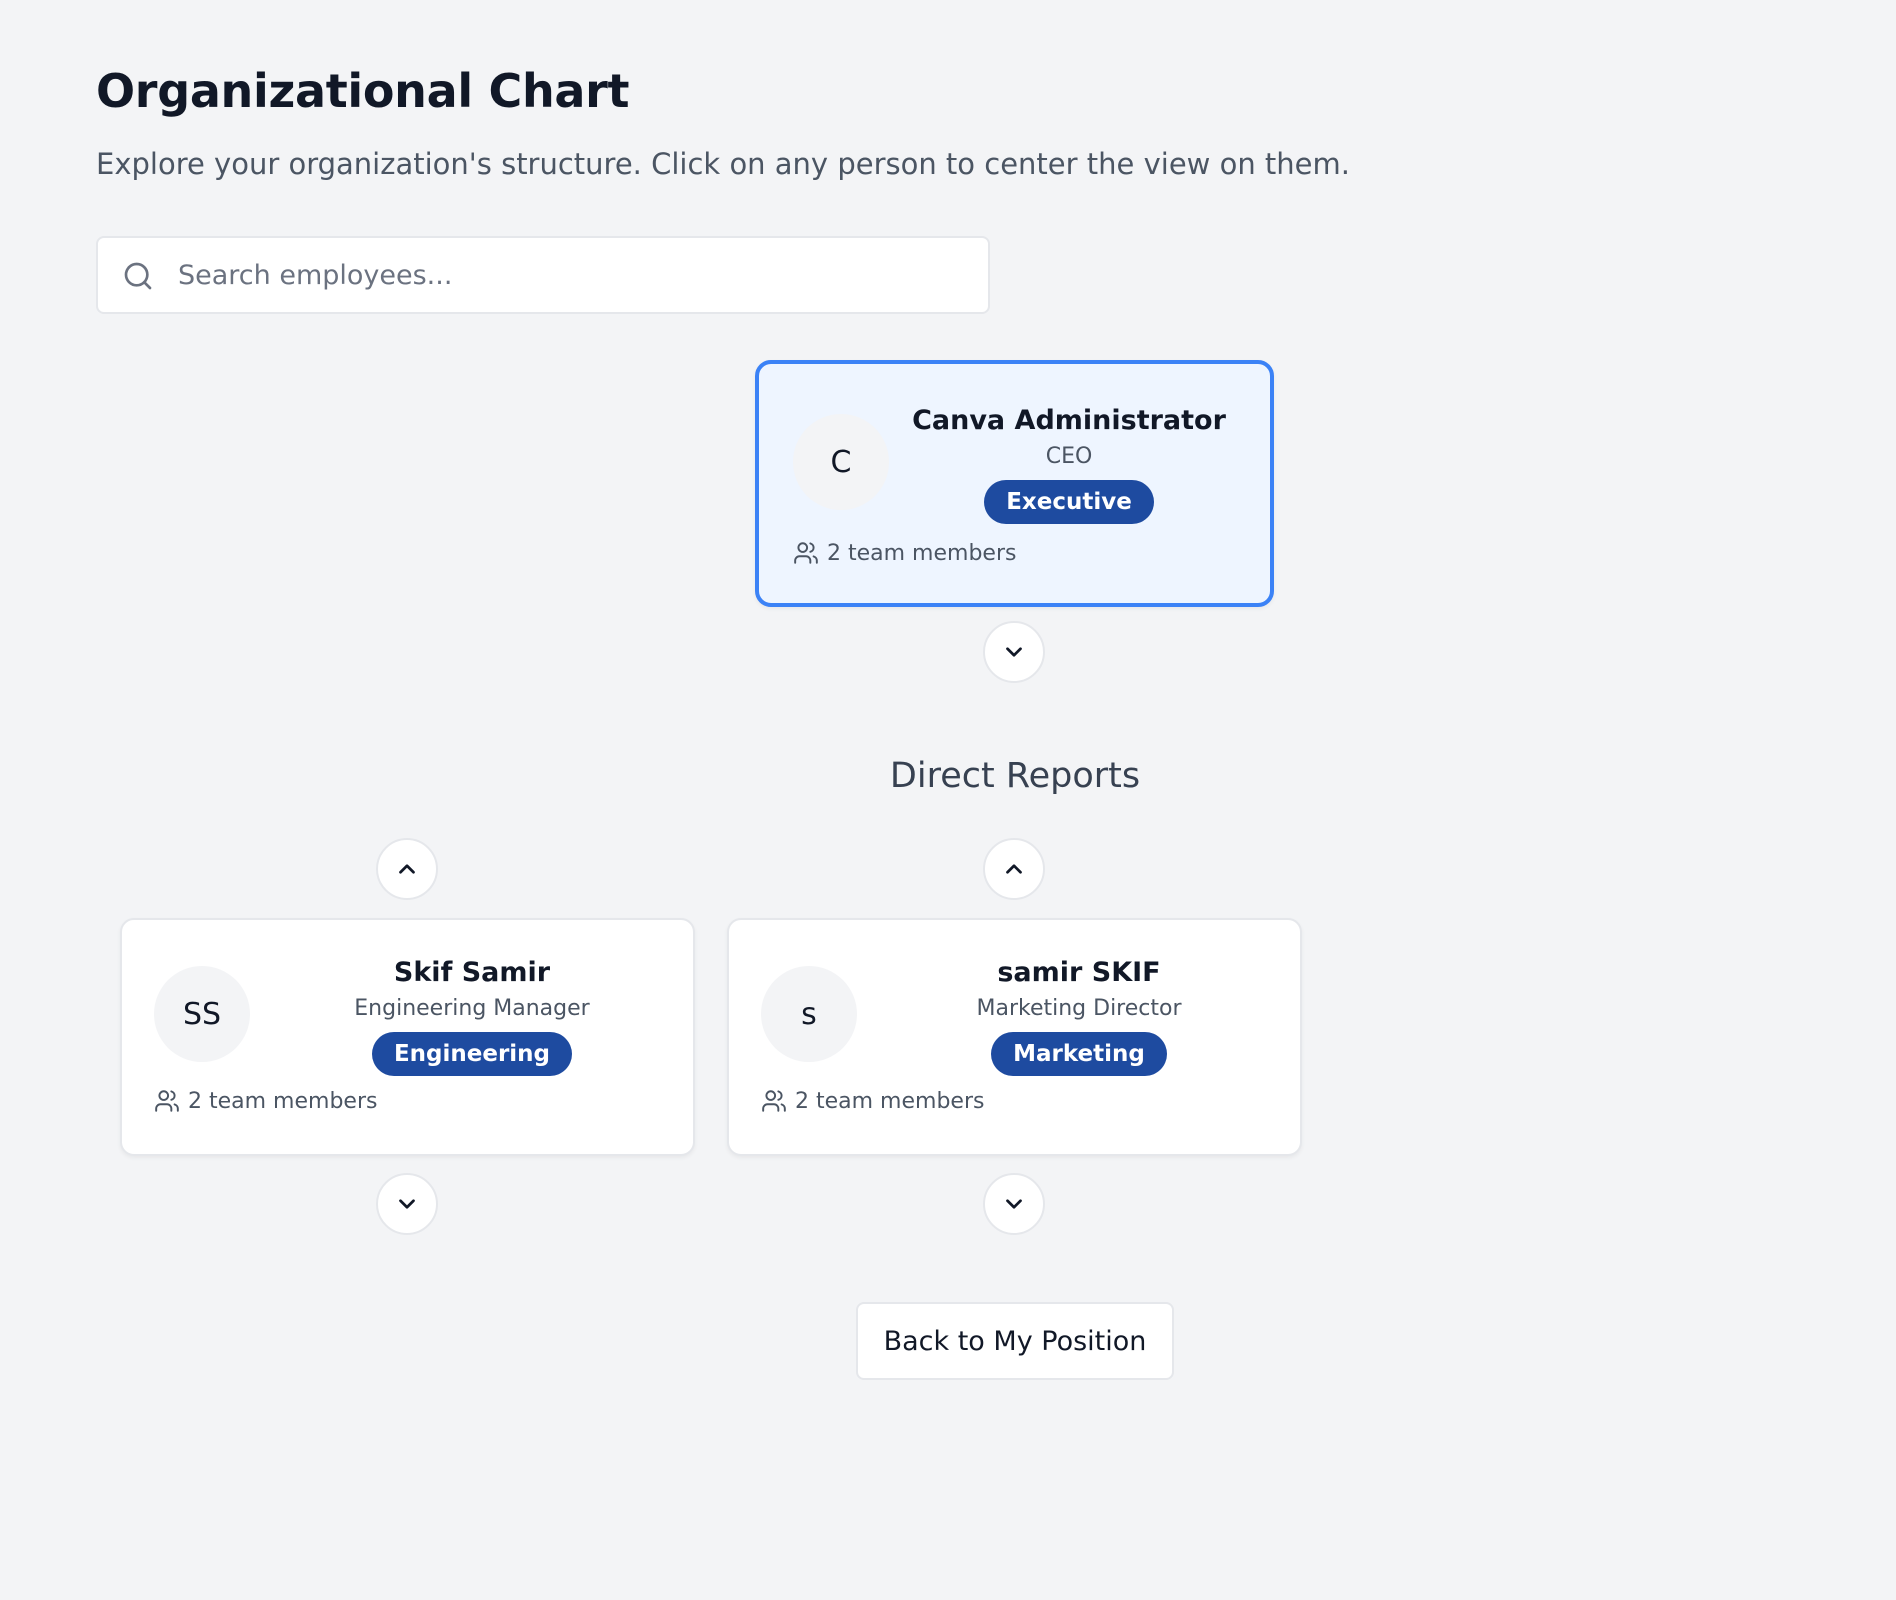 This screenshot has width=1896, height=1600. Describe the element at coordinates (1079, 1008) in the screenshot. I see `person-role: Marketing Director` at that location.